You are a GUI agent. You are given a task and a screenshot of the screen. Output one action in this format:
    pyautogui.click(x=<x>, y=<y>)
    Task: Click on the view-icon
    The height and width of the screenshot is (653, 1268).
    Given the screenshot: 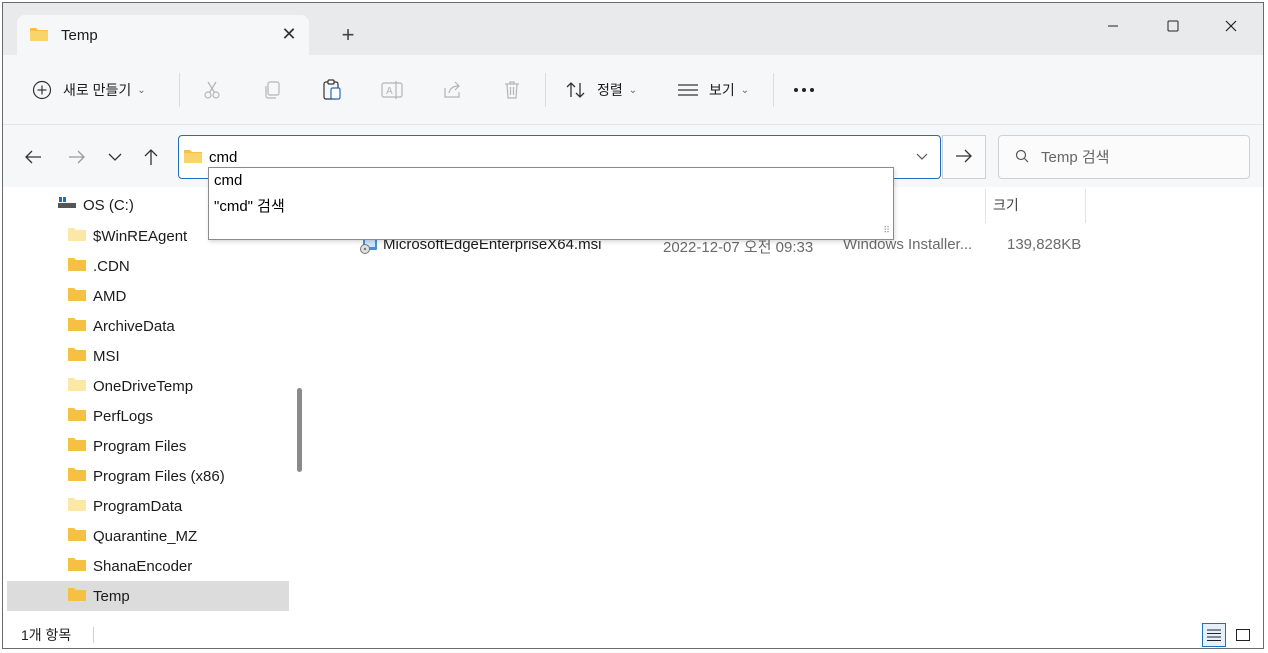 What is the action you would take?
    pyautogui.click(x=688, y=90)
    